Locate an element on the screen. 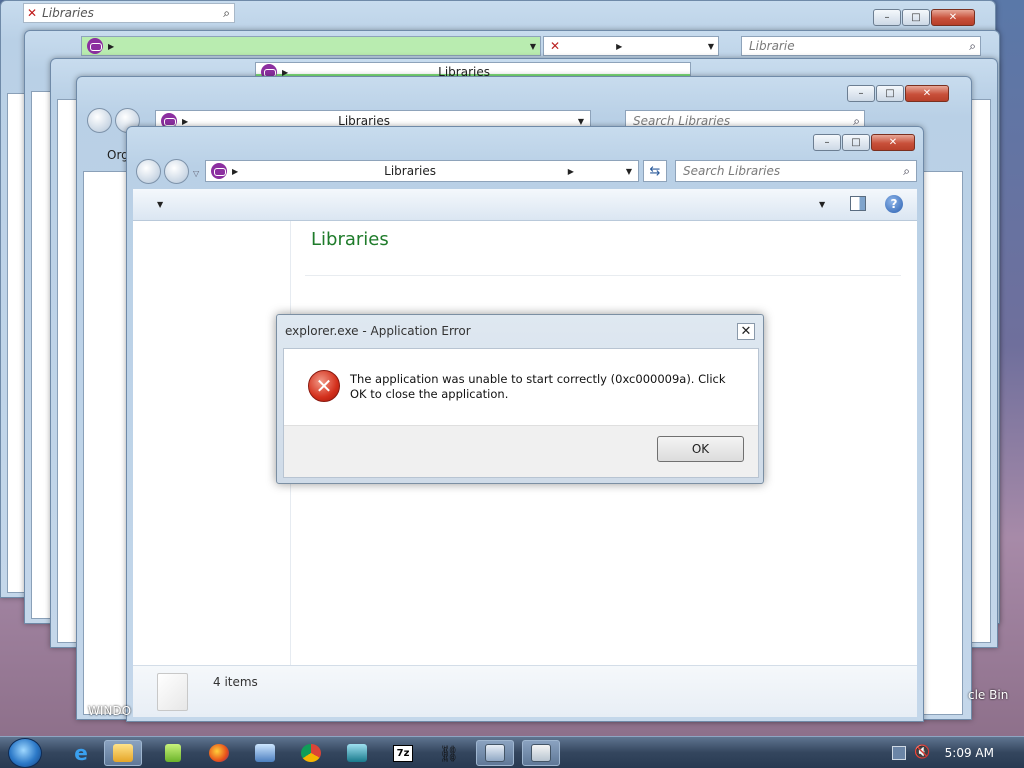 This screenshot has height=768, width=1024. library-heading: Libraries is located at coordinates (350, 239).